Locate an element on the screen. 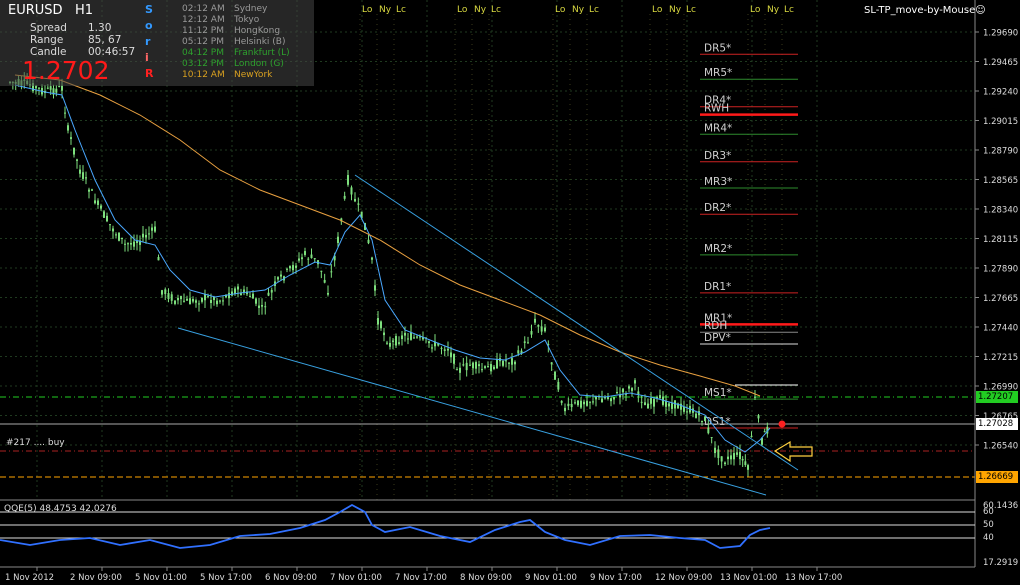 The width and height of the screenshot is (1020, 585). time-axis-label: 5 Nov 01:00 is located at coordinates (161, 578).